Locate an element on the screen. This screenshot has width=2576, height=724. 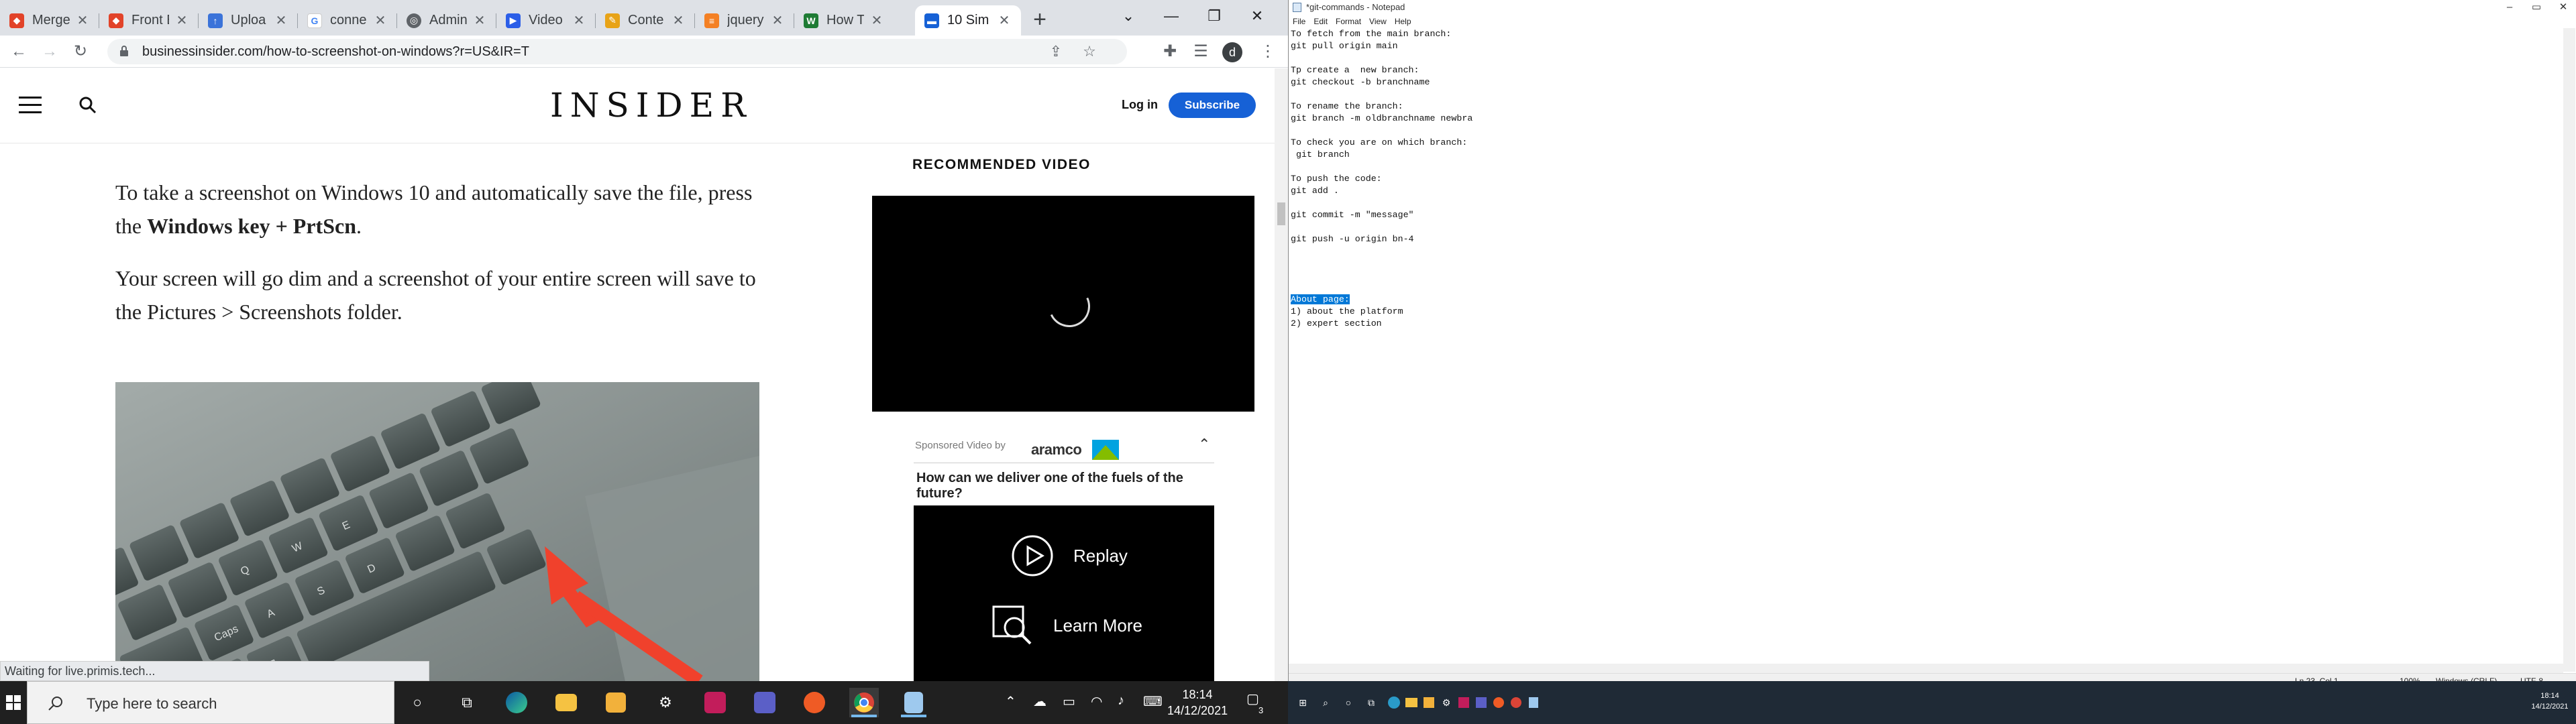
hamburger-menu-icon is located at coordinates (30, 105).